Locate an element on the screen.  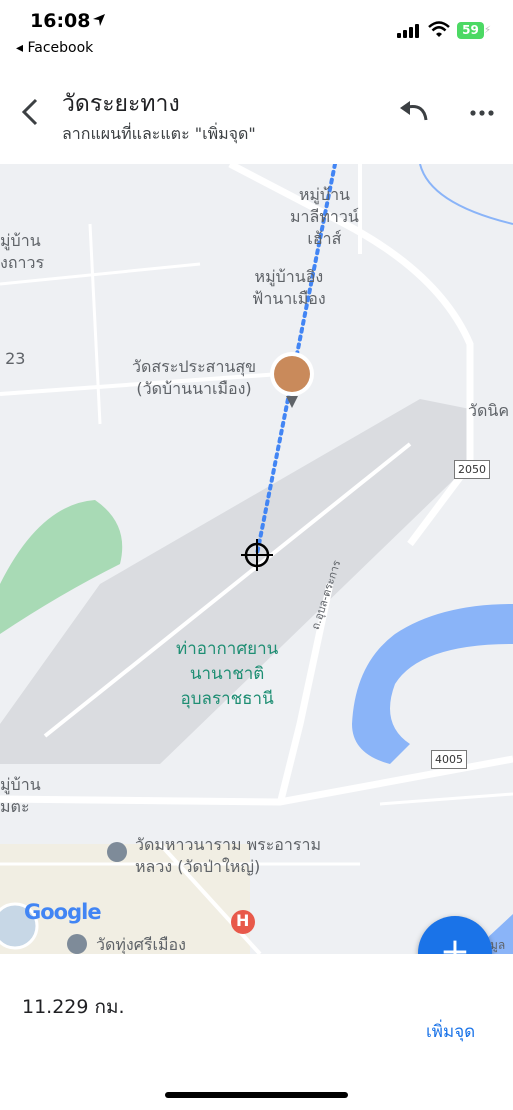
back-button is located at coordinates (31, 112).